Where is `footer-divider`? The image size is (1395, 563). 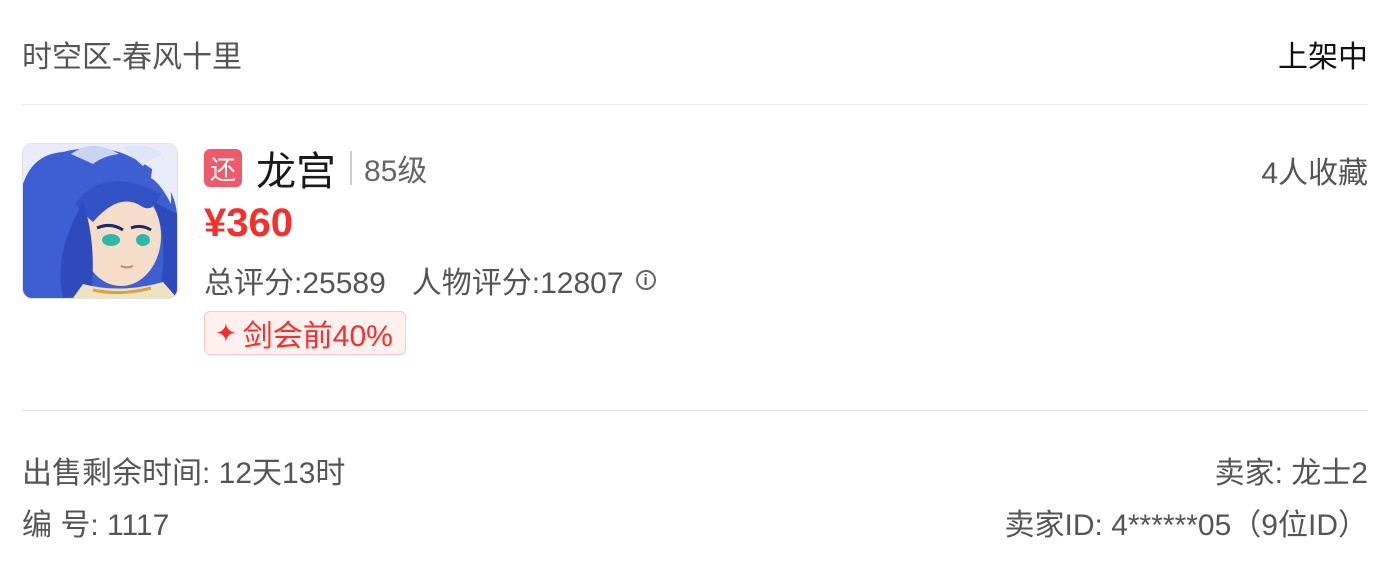 footer-divider is located at coordinates (695, 410).